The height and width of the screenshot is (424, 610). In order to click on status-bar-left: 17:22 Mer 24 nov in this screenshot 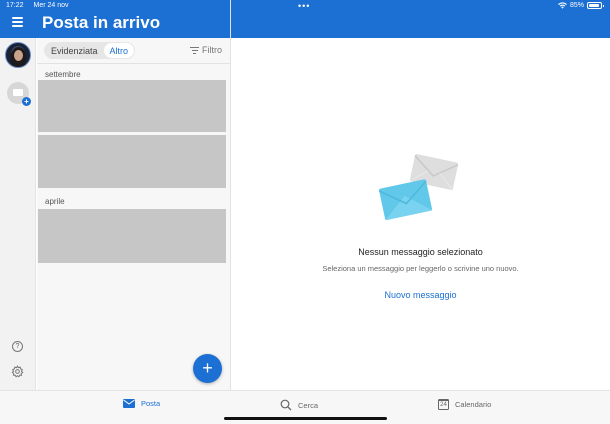, I will do `click(41, 5)`.